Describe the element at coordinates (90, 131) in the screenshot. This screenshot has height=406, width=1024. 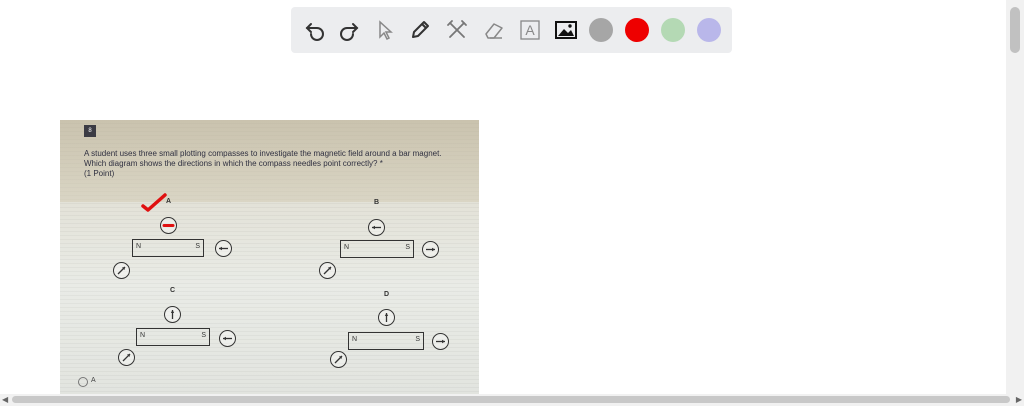
I see `question-number: 8` at that location.